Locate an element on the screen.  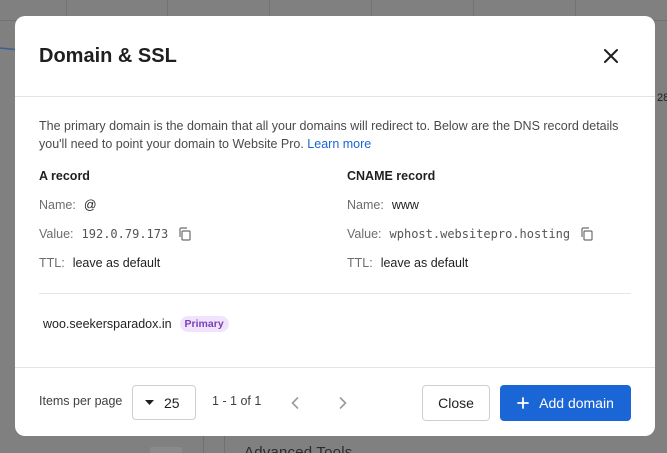
a-record-ttl-row: TTL: leave as default is located at coordinates (115, 263).